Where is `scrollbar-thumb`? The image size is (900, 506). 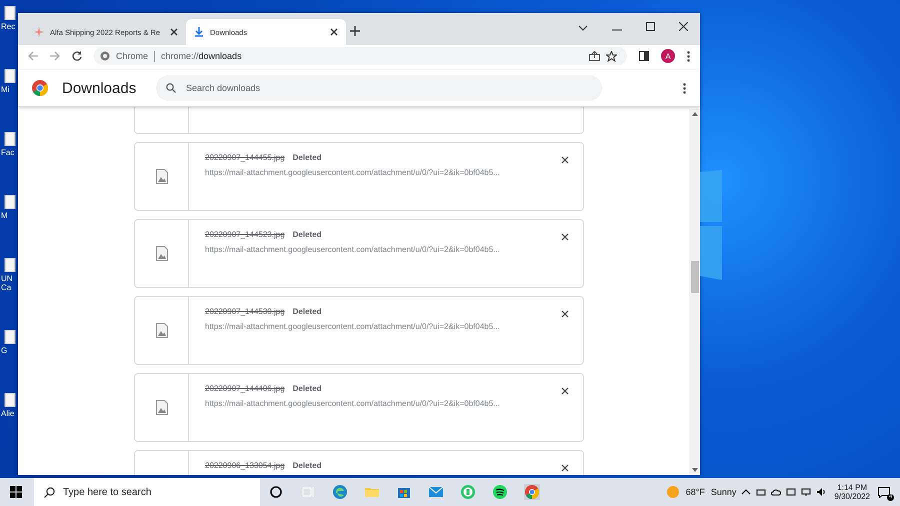
scrollbar-thumb is located at coordinates (694, 277).